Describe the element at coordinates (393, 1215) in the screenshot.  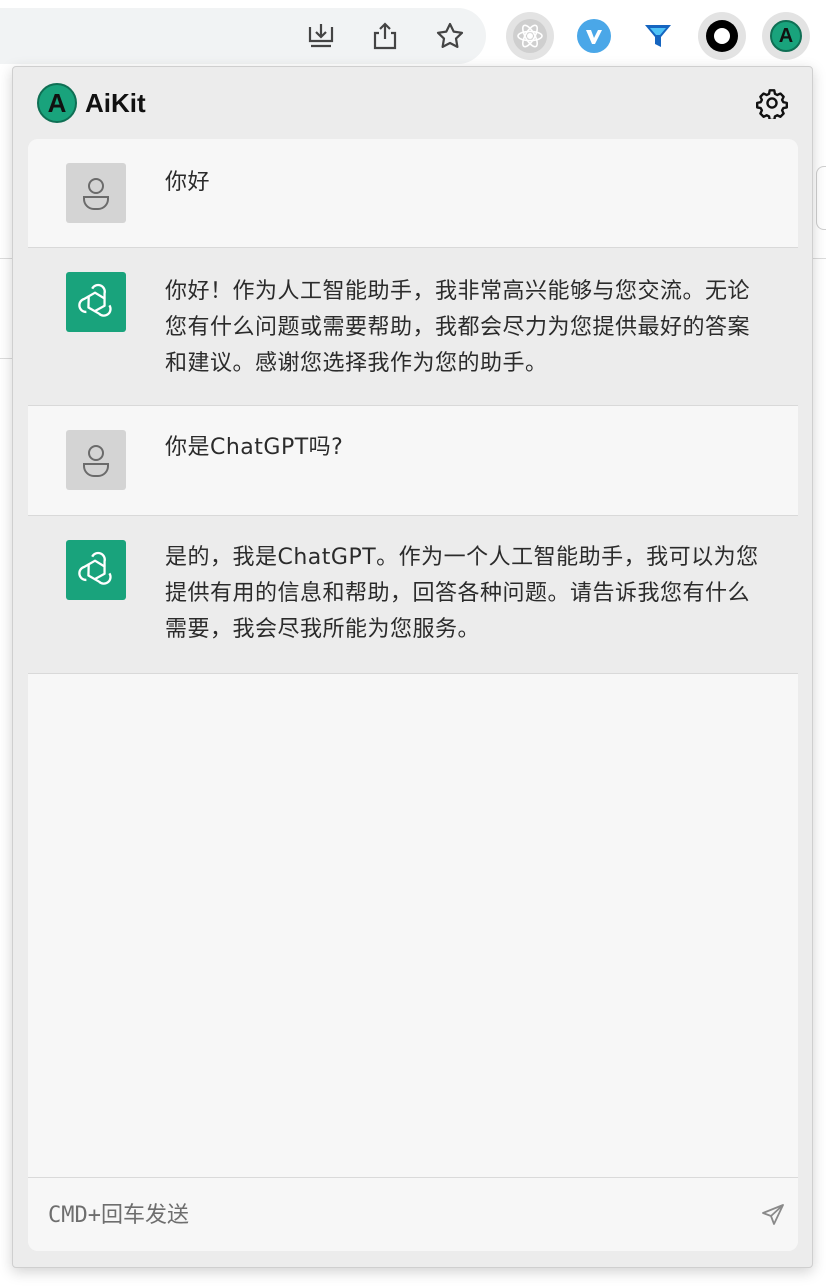
I see `message-input` at that location.